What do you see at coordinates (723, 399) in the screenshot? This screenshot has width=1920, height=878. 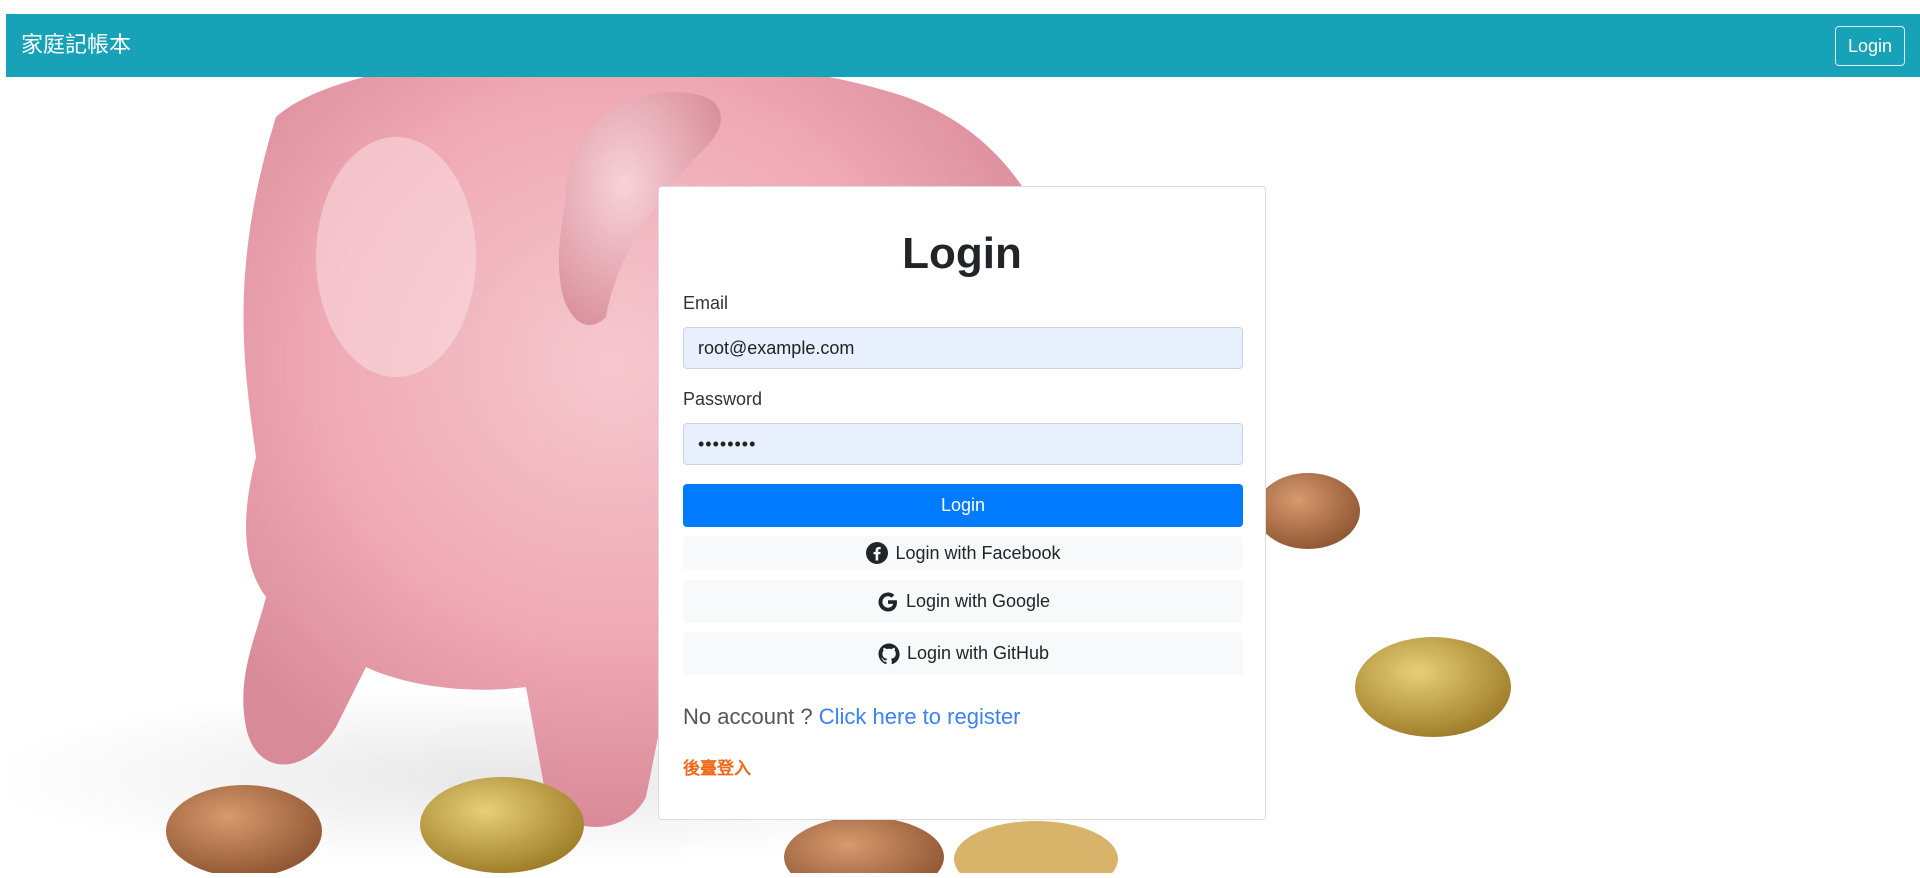 I see `password-label: Password` at bounding box center [723, 399].